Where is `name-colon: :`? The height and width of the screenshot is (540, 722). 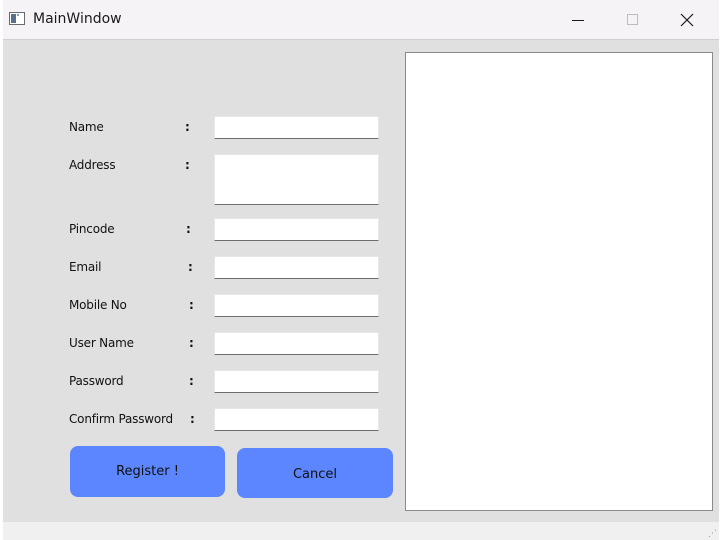 name-colon: : is located at coordinates (187, 127).